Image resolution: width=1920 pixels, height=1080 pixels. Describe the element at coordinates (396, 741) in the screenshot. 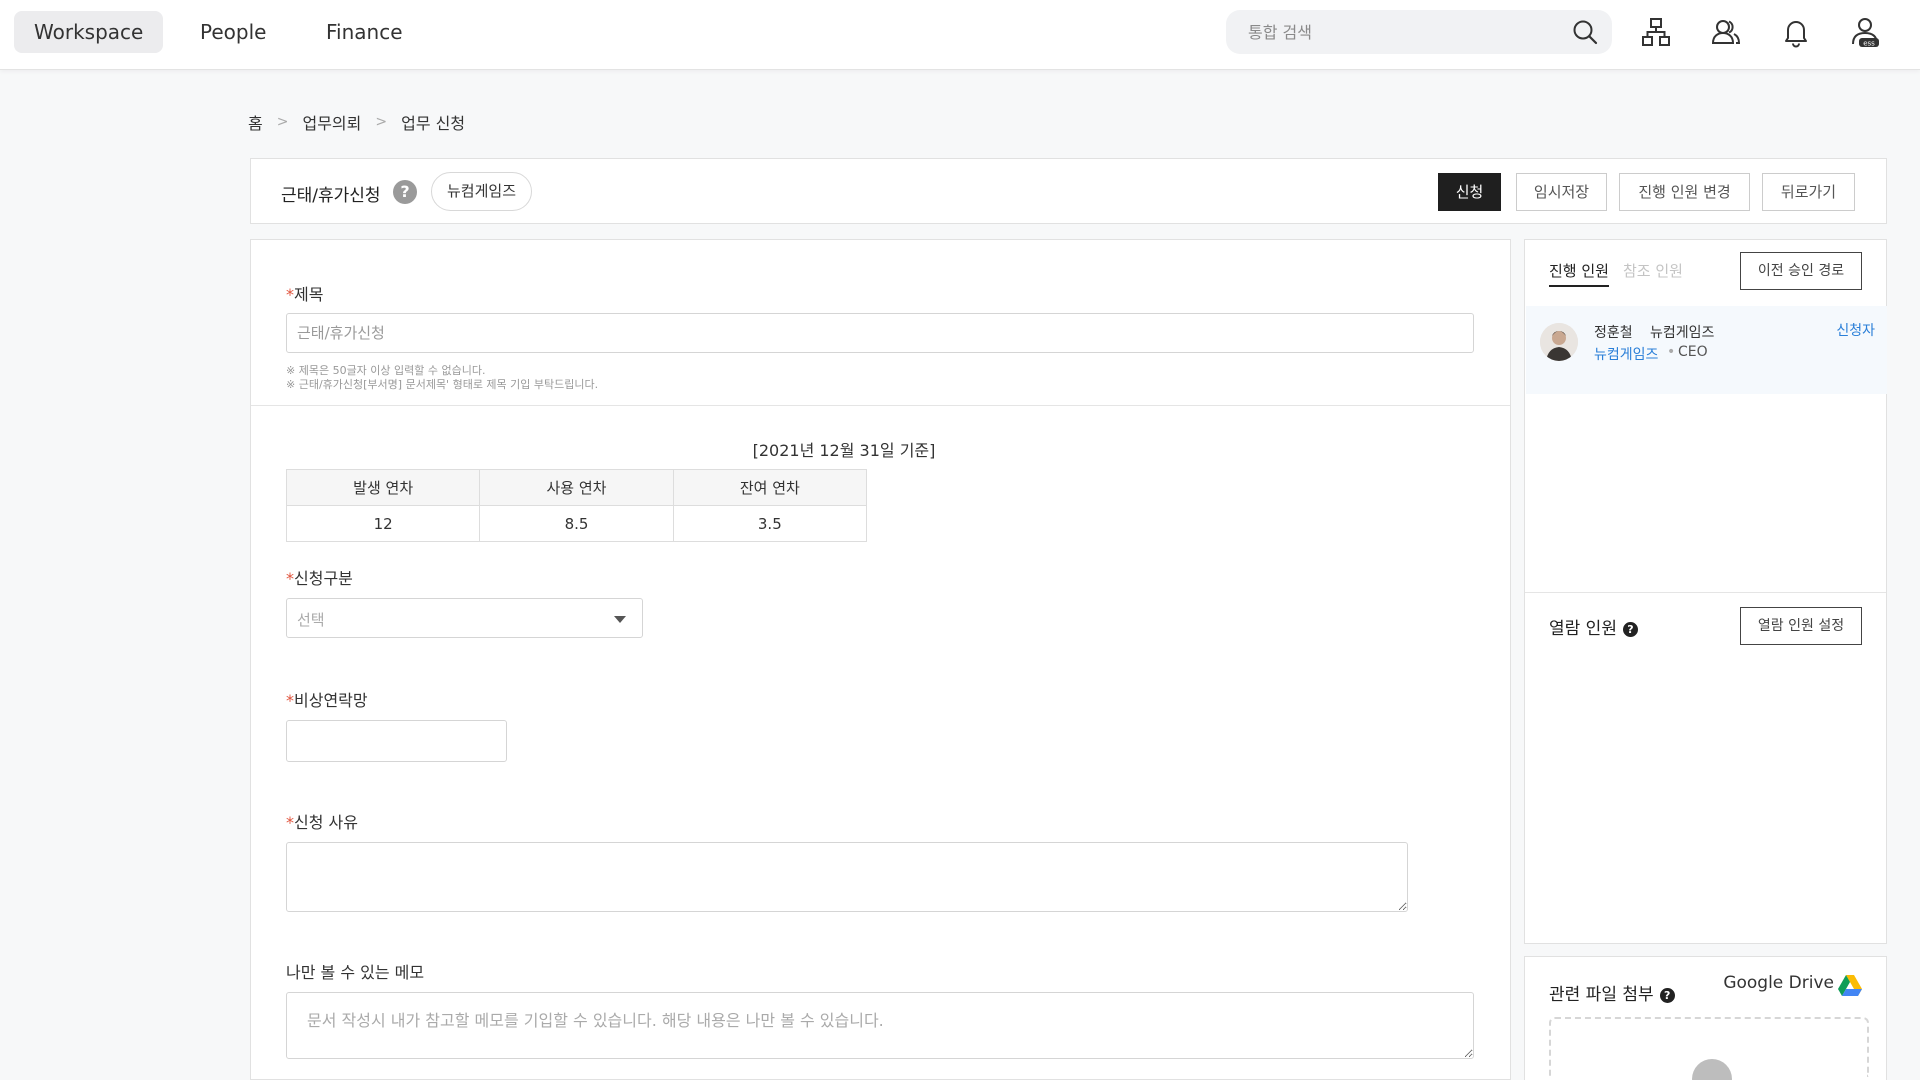

I see `emergency-contact-input` at that location.